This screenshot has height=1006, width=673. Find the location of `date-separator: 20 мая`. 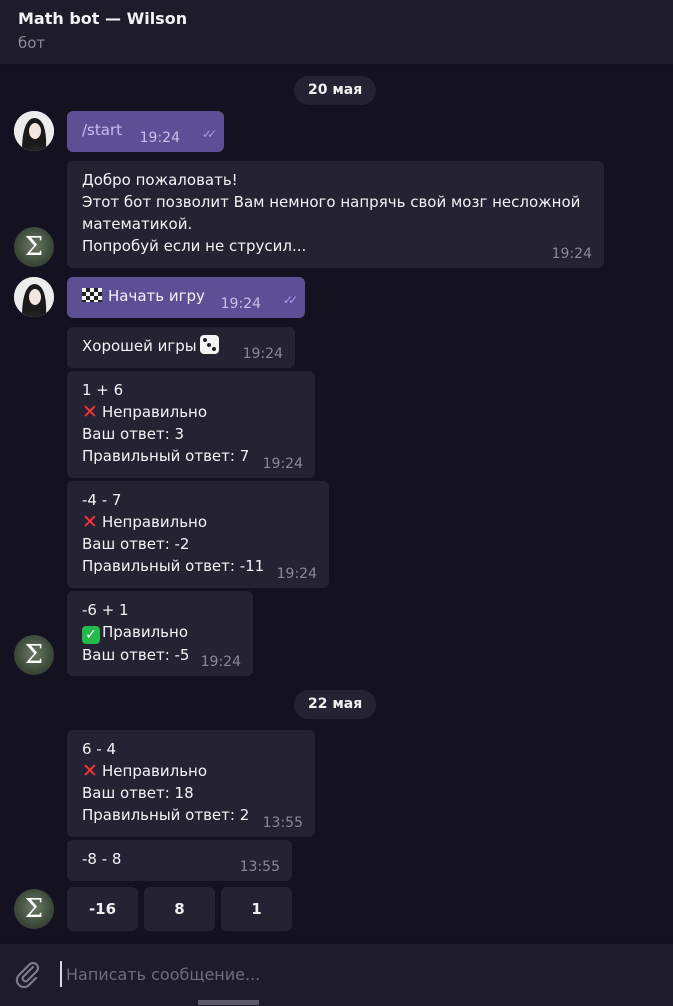

date-separator: 20 мая is located at coordinates (335, 90).